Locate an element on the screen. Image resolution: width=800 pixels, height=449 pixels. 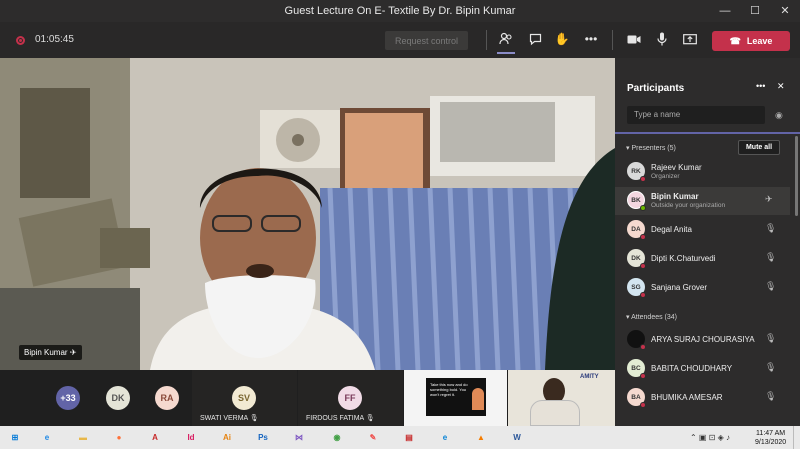
phone-hangup-icon: ☎ is located at coordinates (735, 40).